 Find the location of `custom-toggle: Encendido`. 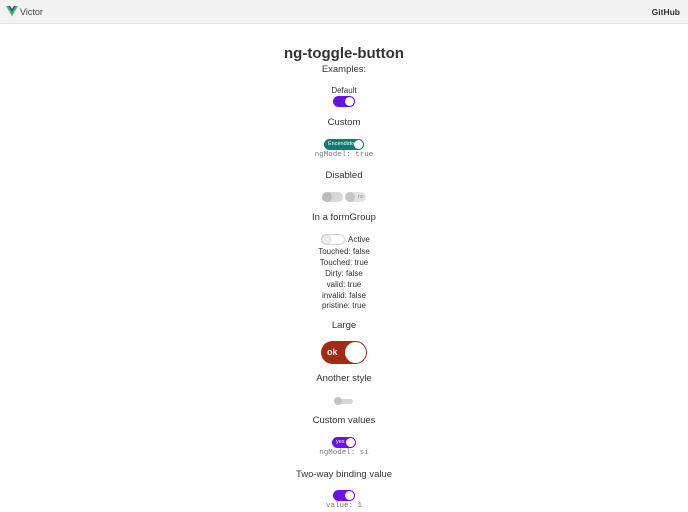

custom-toggle: Encendido is located at coordinates (344, 144).